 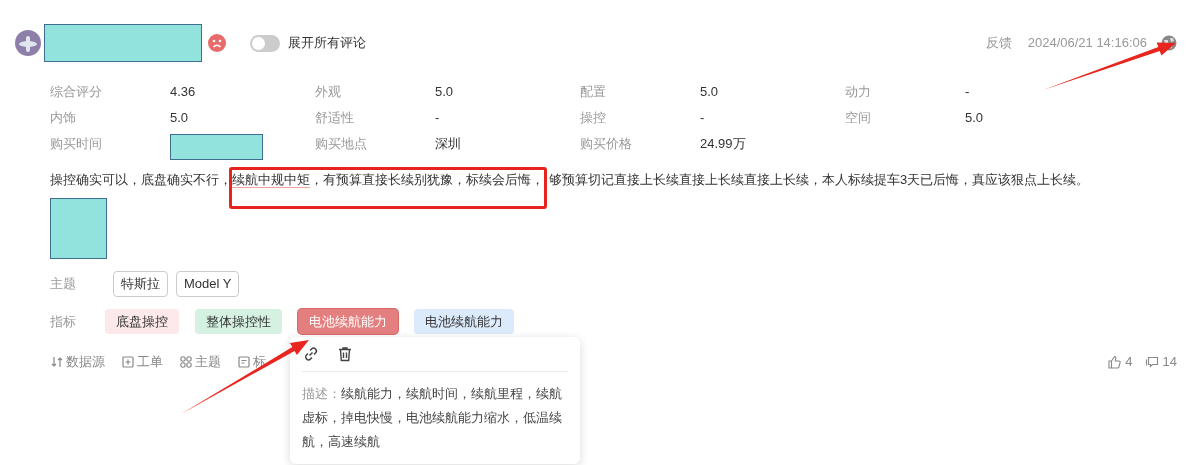 I want to click on stat-label: 操控, so click(x=593, y=118).